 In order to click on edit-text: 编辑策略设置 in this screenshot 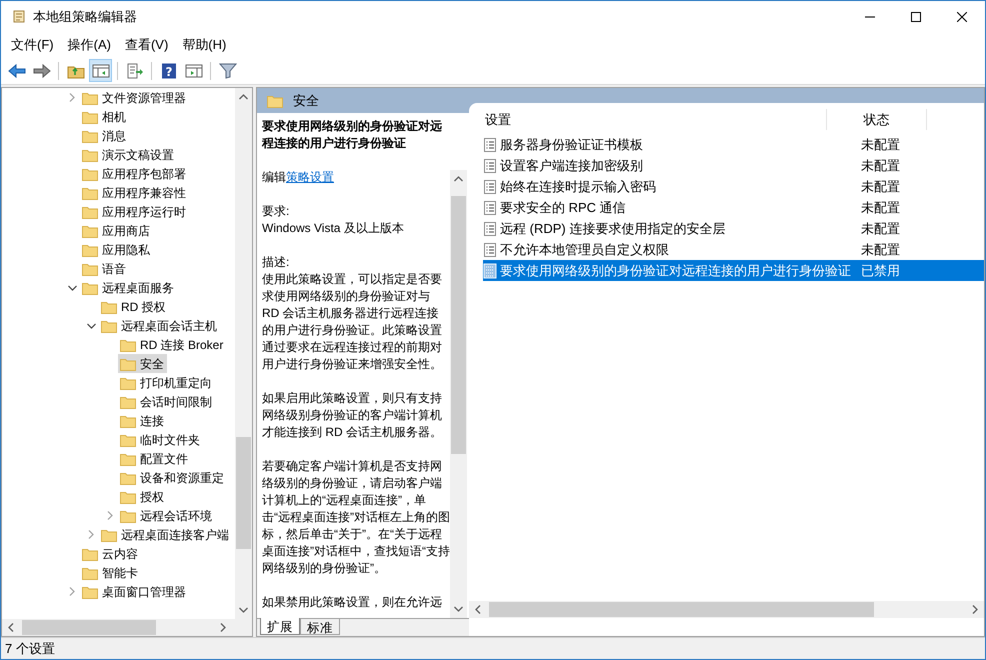, I will do `click(298, 177)`.